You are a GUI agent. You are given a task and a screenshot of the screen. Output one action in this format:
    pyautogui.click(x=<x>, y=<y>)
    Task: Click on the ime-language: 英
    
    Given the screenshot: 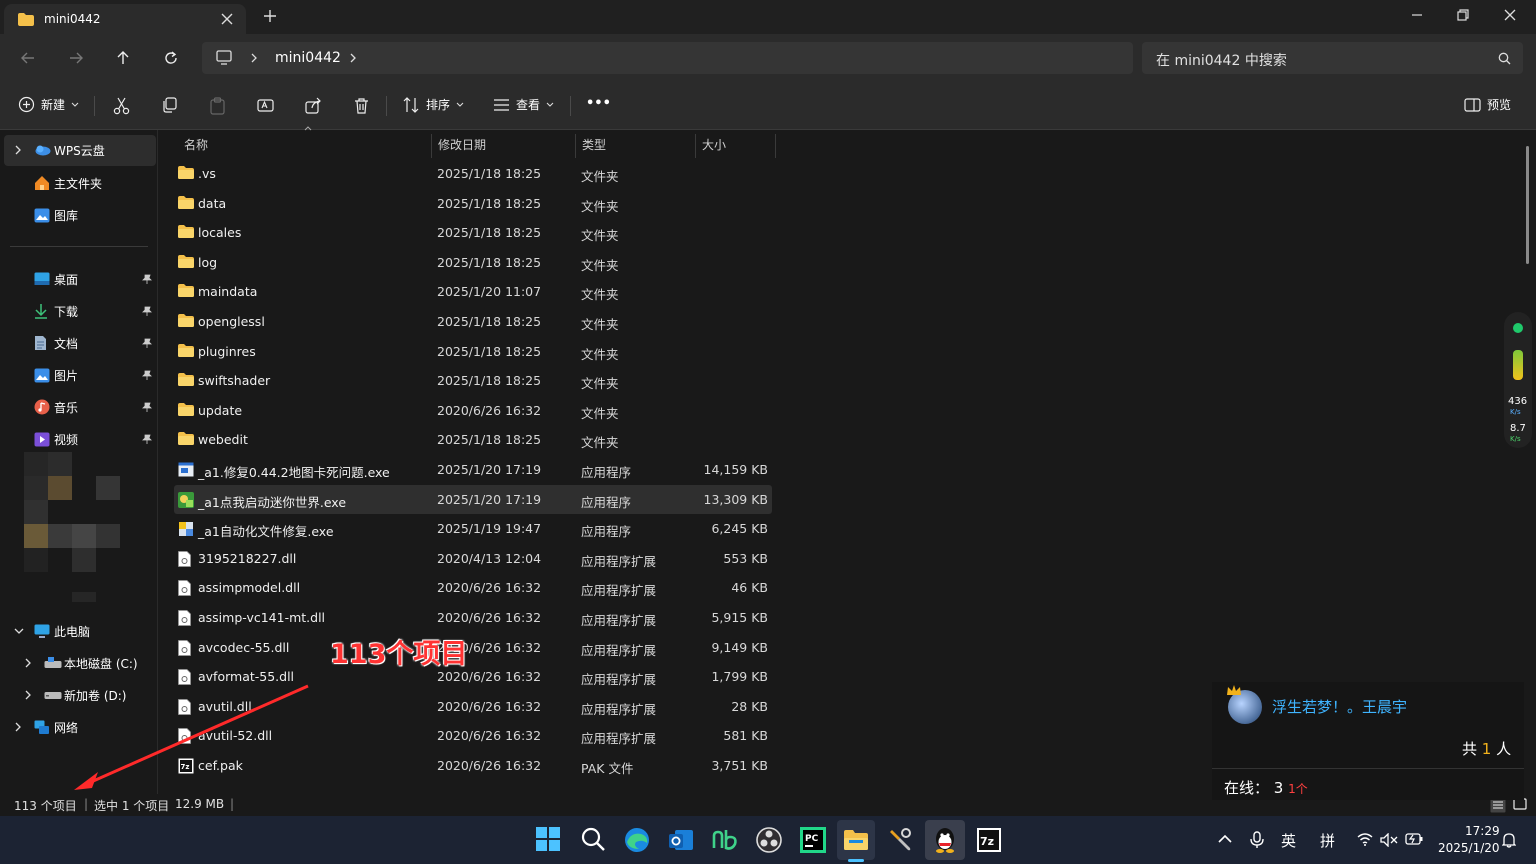 What is the action you would take?
    pyautogui.click(x=1288, y=840)
    